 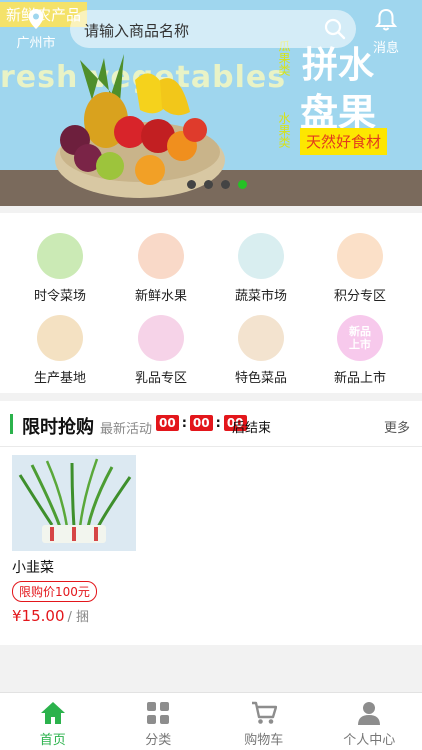 I want to click on farm-icon, so click(x=60, y=338).